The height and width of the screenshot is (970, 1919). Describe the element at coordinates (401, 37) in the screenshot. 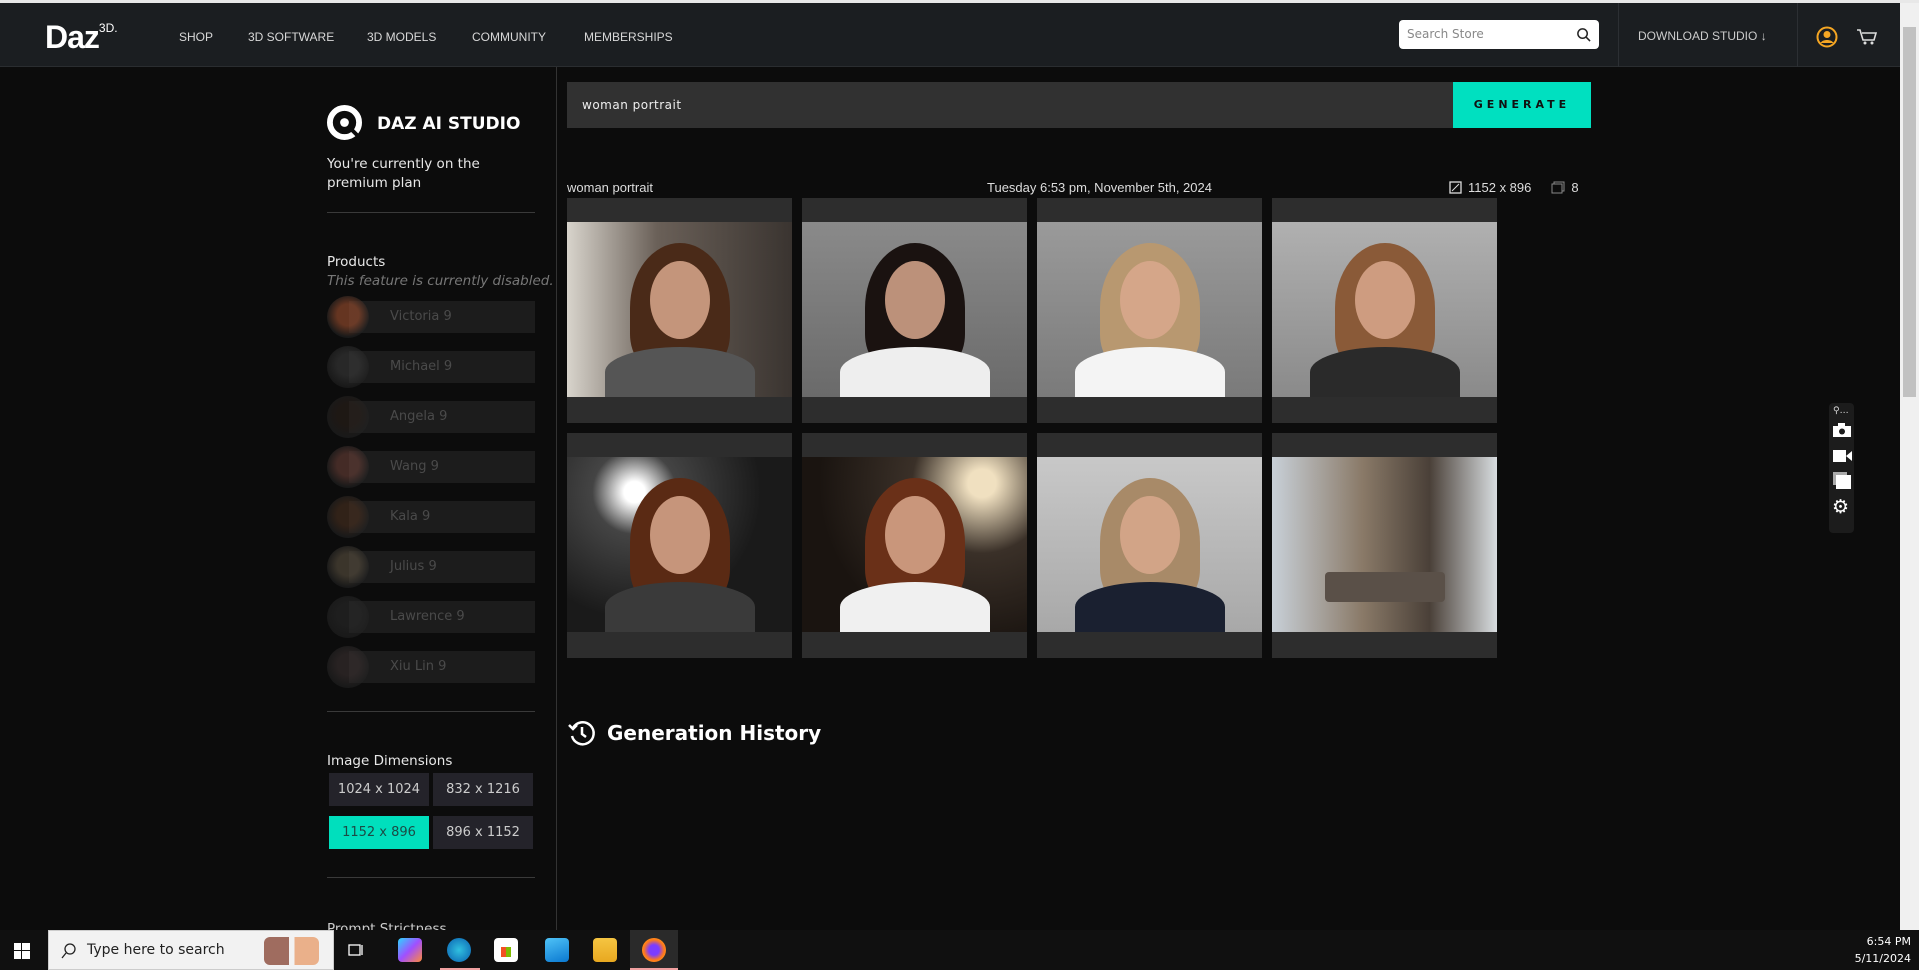

I see `nav-3d-models: 3D MODELS` at that location.